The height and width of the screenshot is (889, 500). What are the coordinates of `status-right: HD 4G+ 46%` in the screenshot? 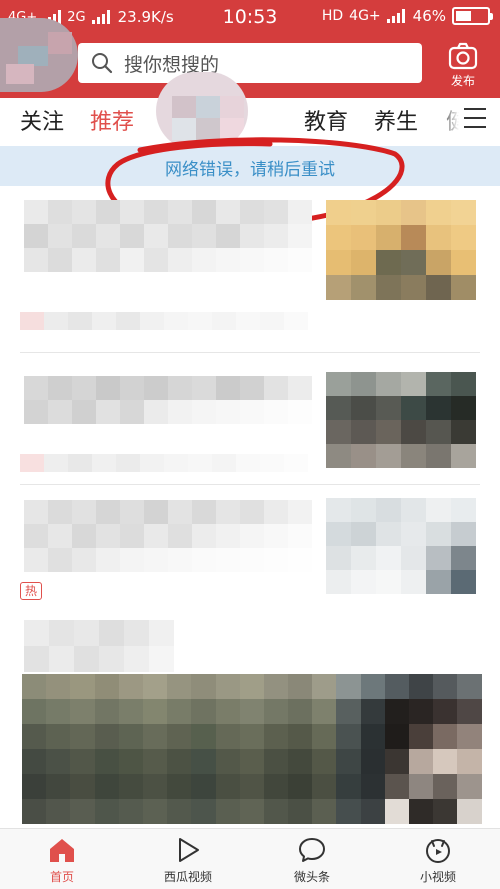 It's located at (407, 16).